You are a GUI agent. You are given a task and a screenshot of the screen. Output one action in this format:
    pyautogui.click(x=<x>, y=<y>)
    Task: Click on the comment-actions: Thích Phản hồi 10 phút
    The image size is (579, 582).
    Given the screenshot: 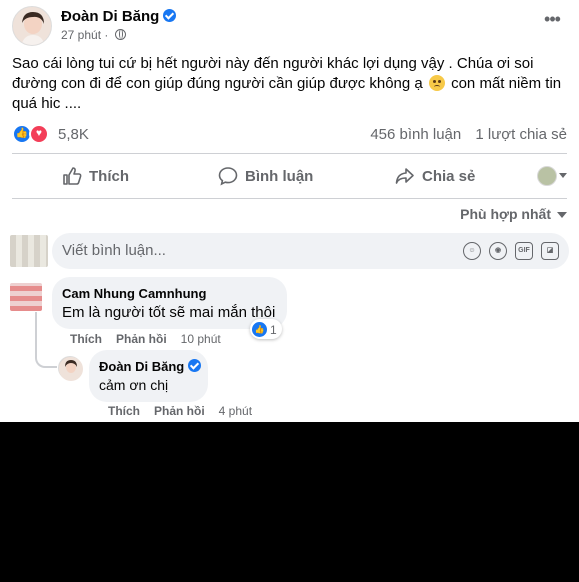 What is the action you would take?
    pyautogui.click(x=145, y=339)
    